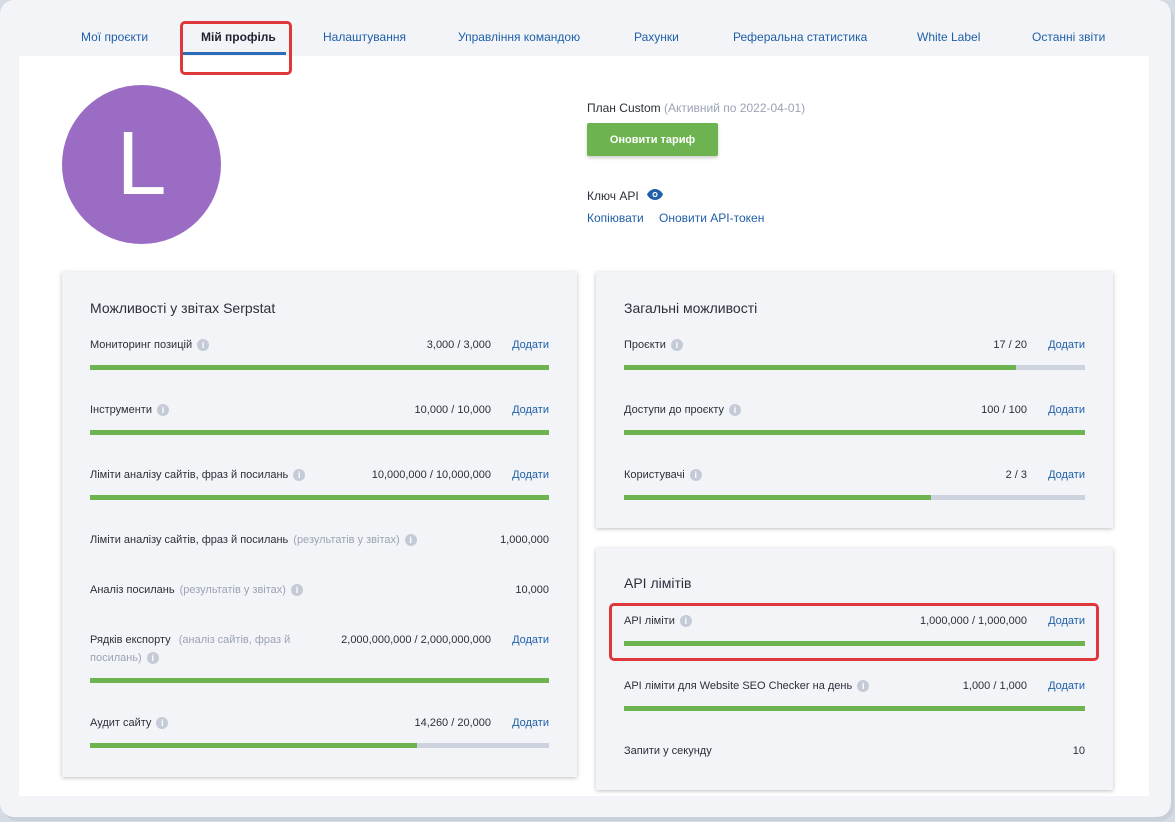 Image resolution: width=1175 pixels, height=822 pixels. I want to click on upgrade-plan-button: Оновити тариф, so click(652, 139).